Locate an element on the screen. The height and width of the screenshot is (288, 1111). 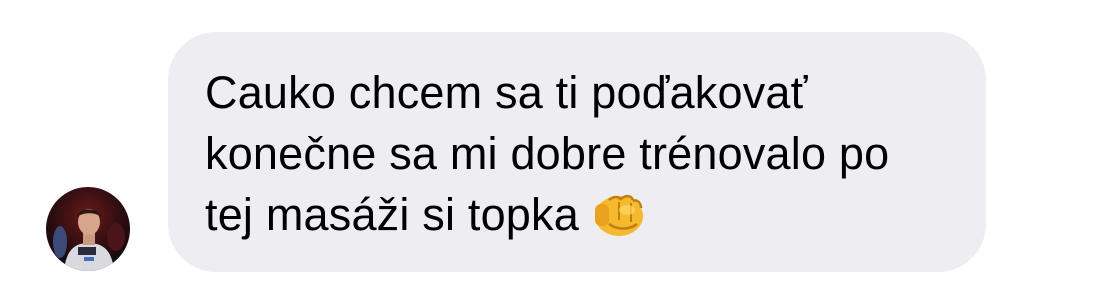
user-avatar-icon is located at coordinates (88, 229).